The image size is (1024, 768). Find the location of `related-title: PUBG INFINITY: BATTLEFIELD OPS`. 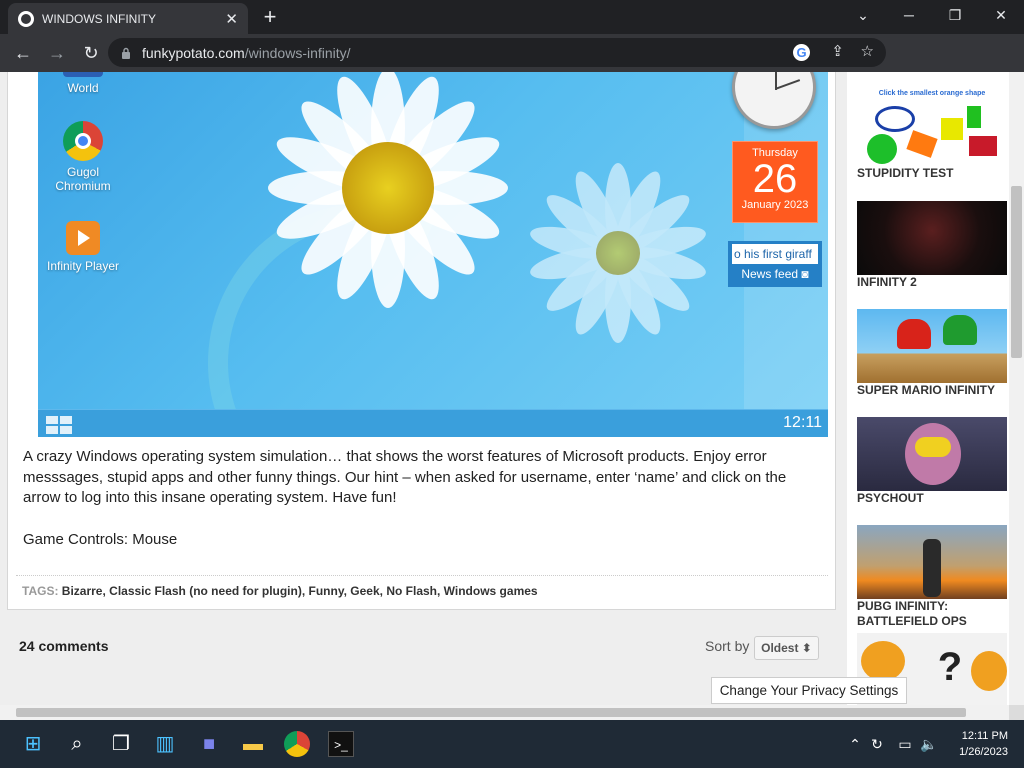

related-title: PUBG INFINITY: BATTLEFIELD OPS is located at coordinates (932, 613).